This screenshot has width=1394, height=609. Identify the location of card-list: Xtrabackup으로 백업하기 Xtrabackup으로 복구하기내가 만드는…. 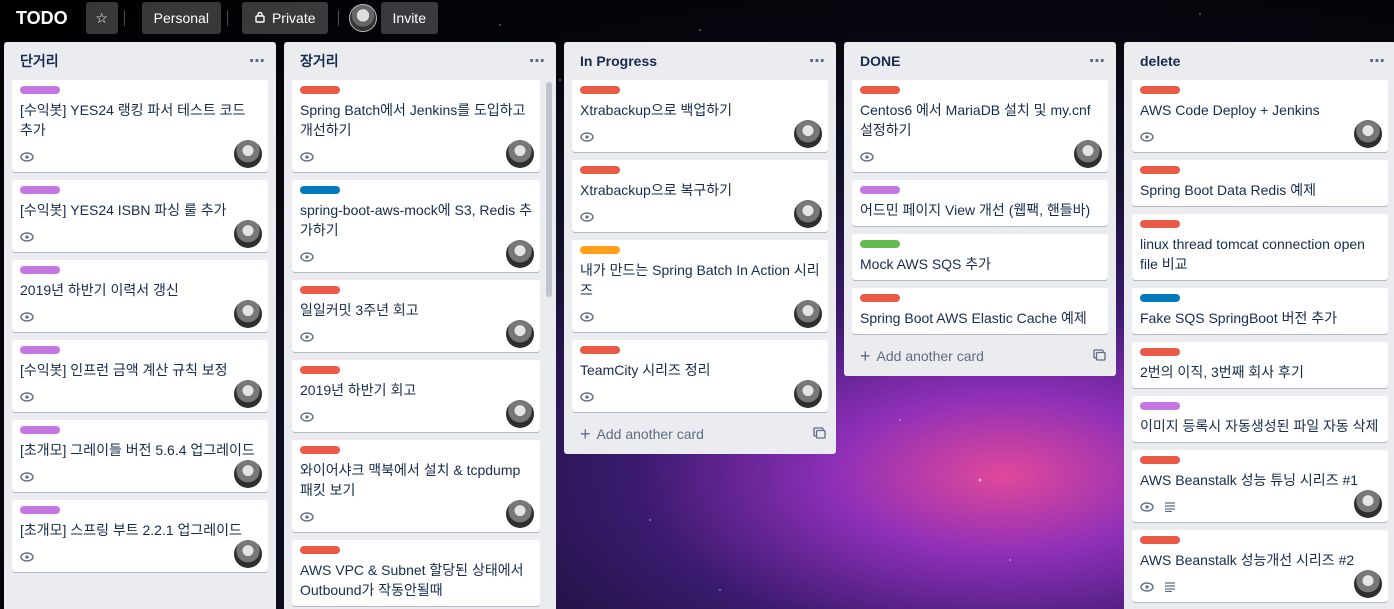
(700, 246).